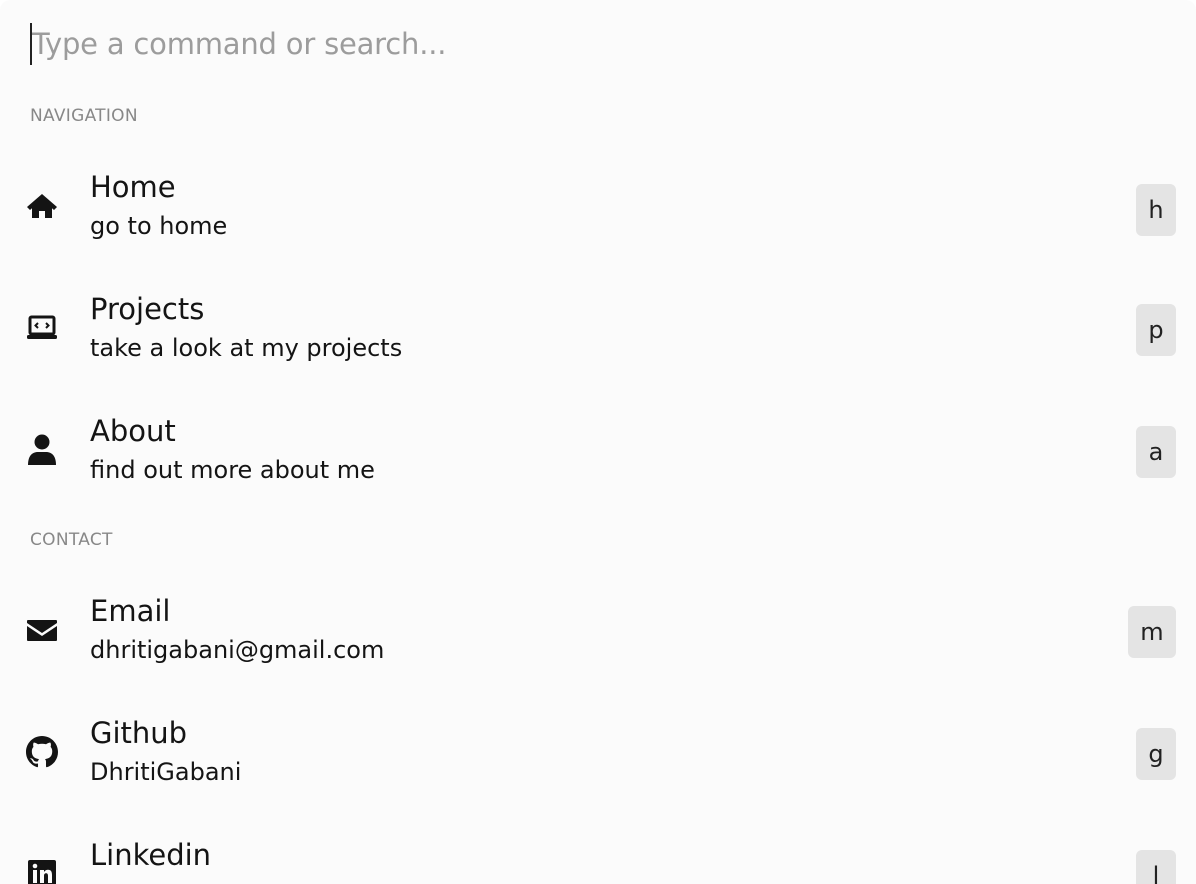 The image size is (1196, 884). Describe the element at coordinates (147, 309) in the screenshot. I see `command-title: Projects` at that location.